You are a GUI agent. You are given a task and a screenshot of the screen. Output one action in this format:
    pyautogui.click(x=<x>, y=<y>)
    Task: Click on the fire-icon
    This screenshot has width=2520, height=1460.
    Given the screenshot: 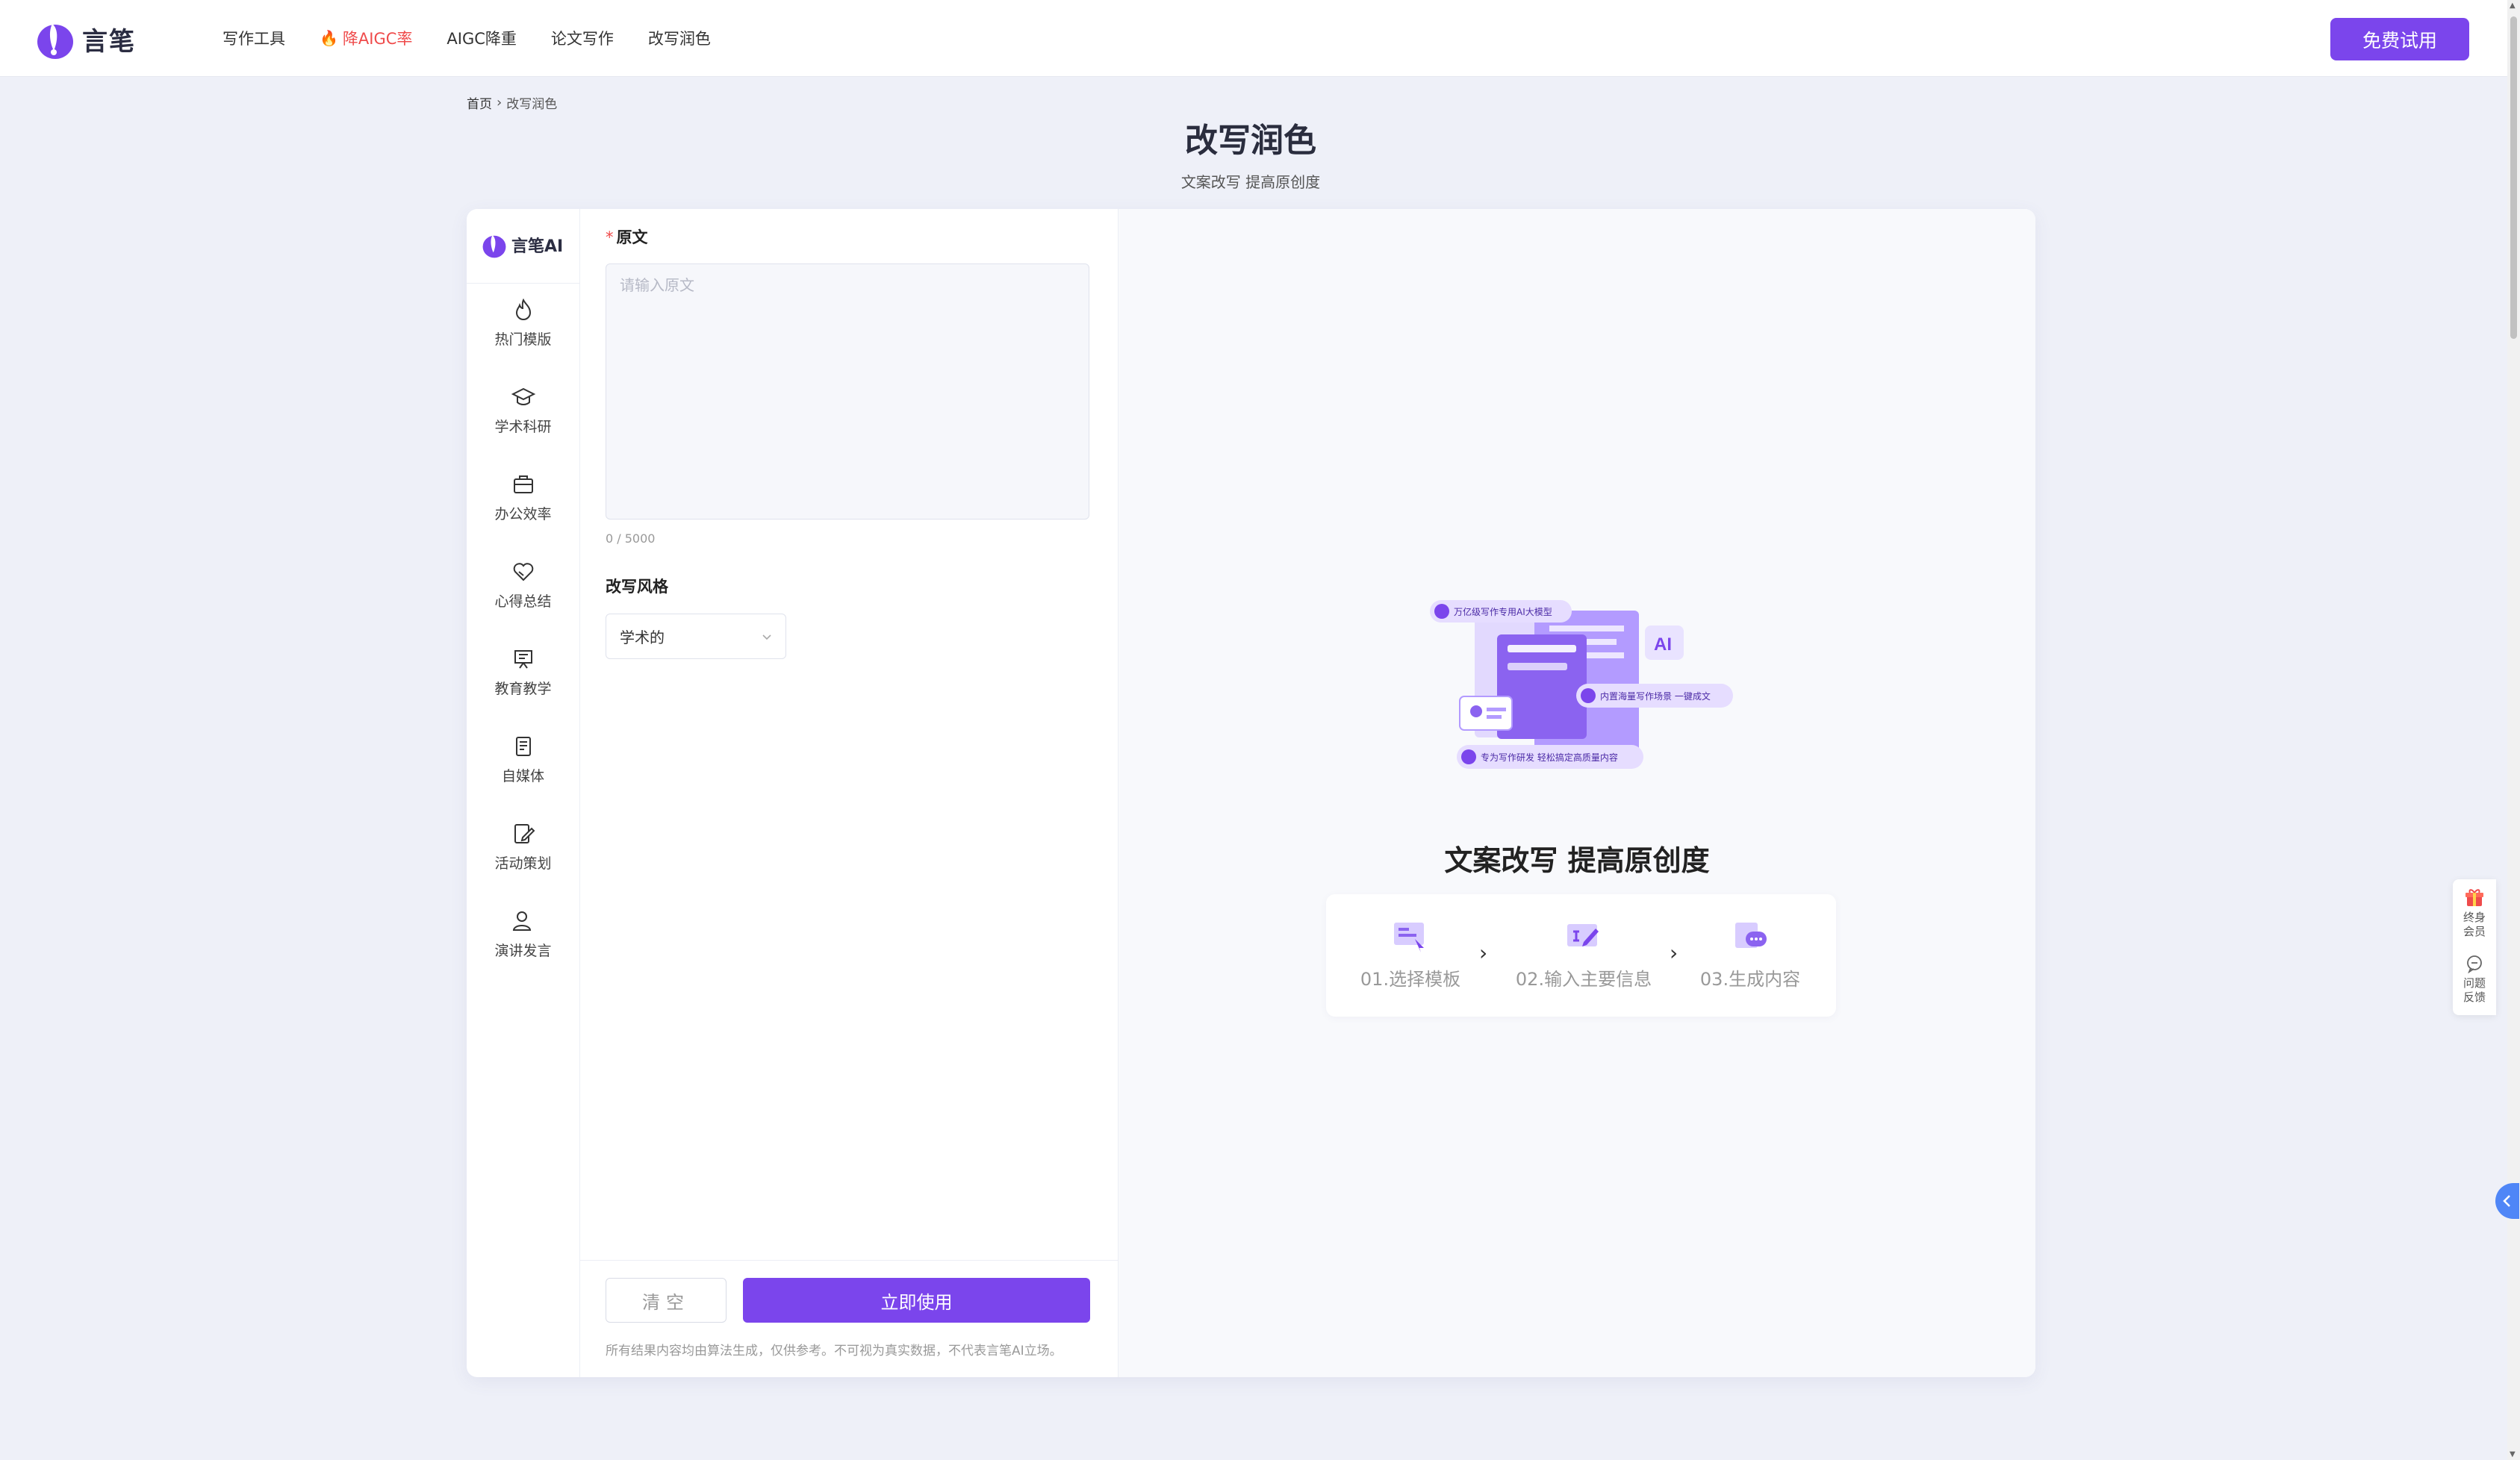 What is the action you would take?
    pyautogui.click(x=523, y=309)
    